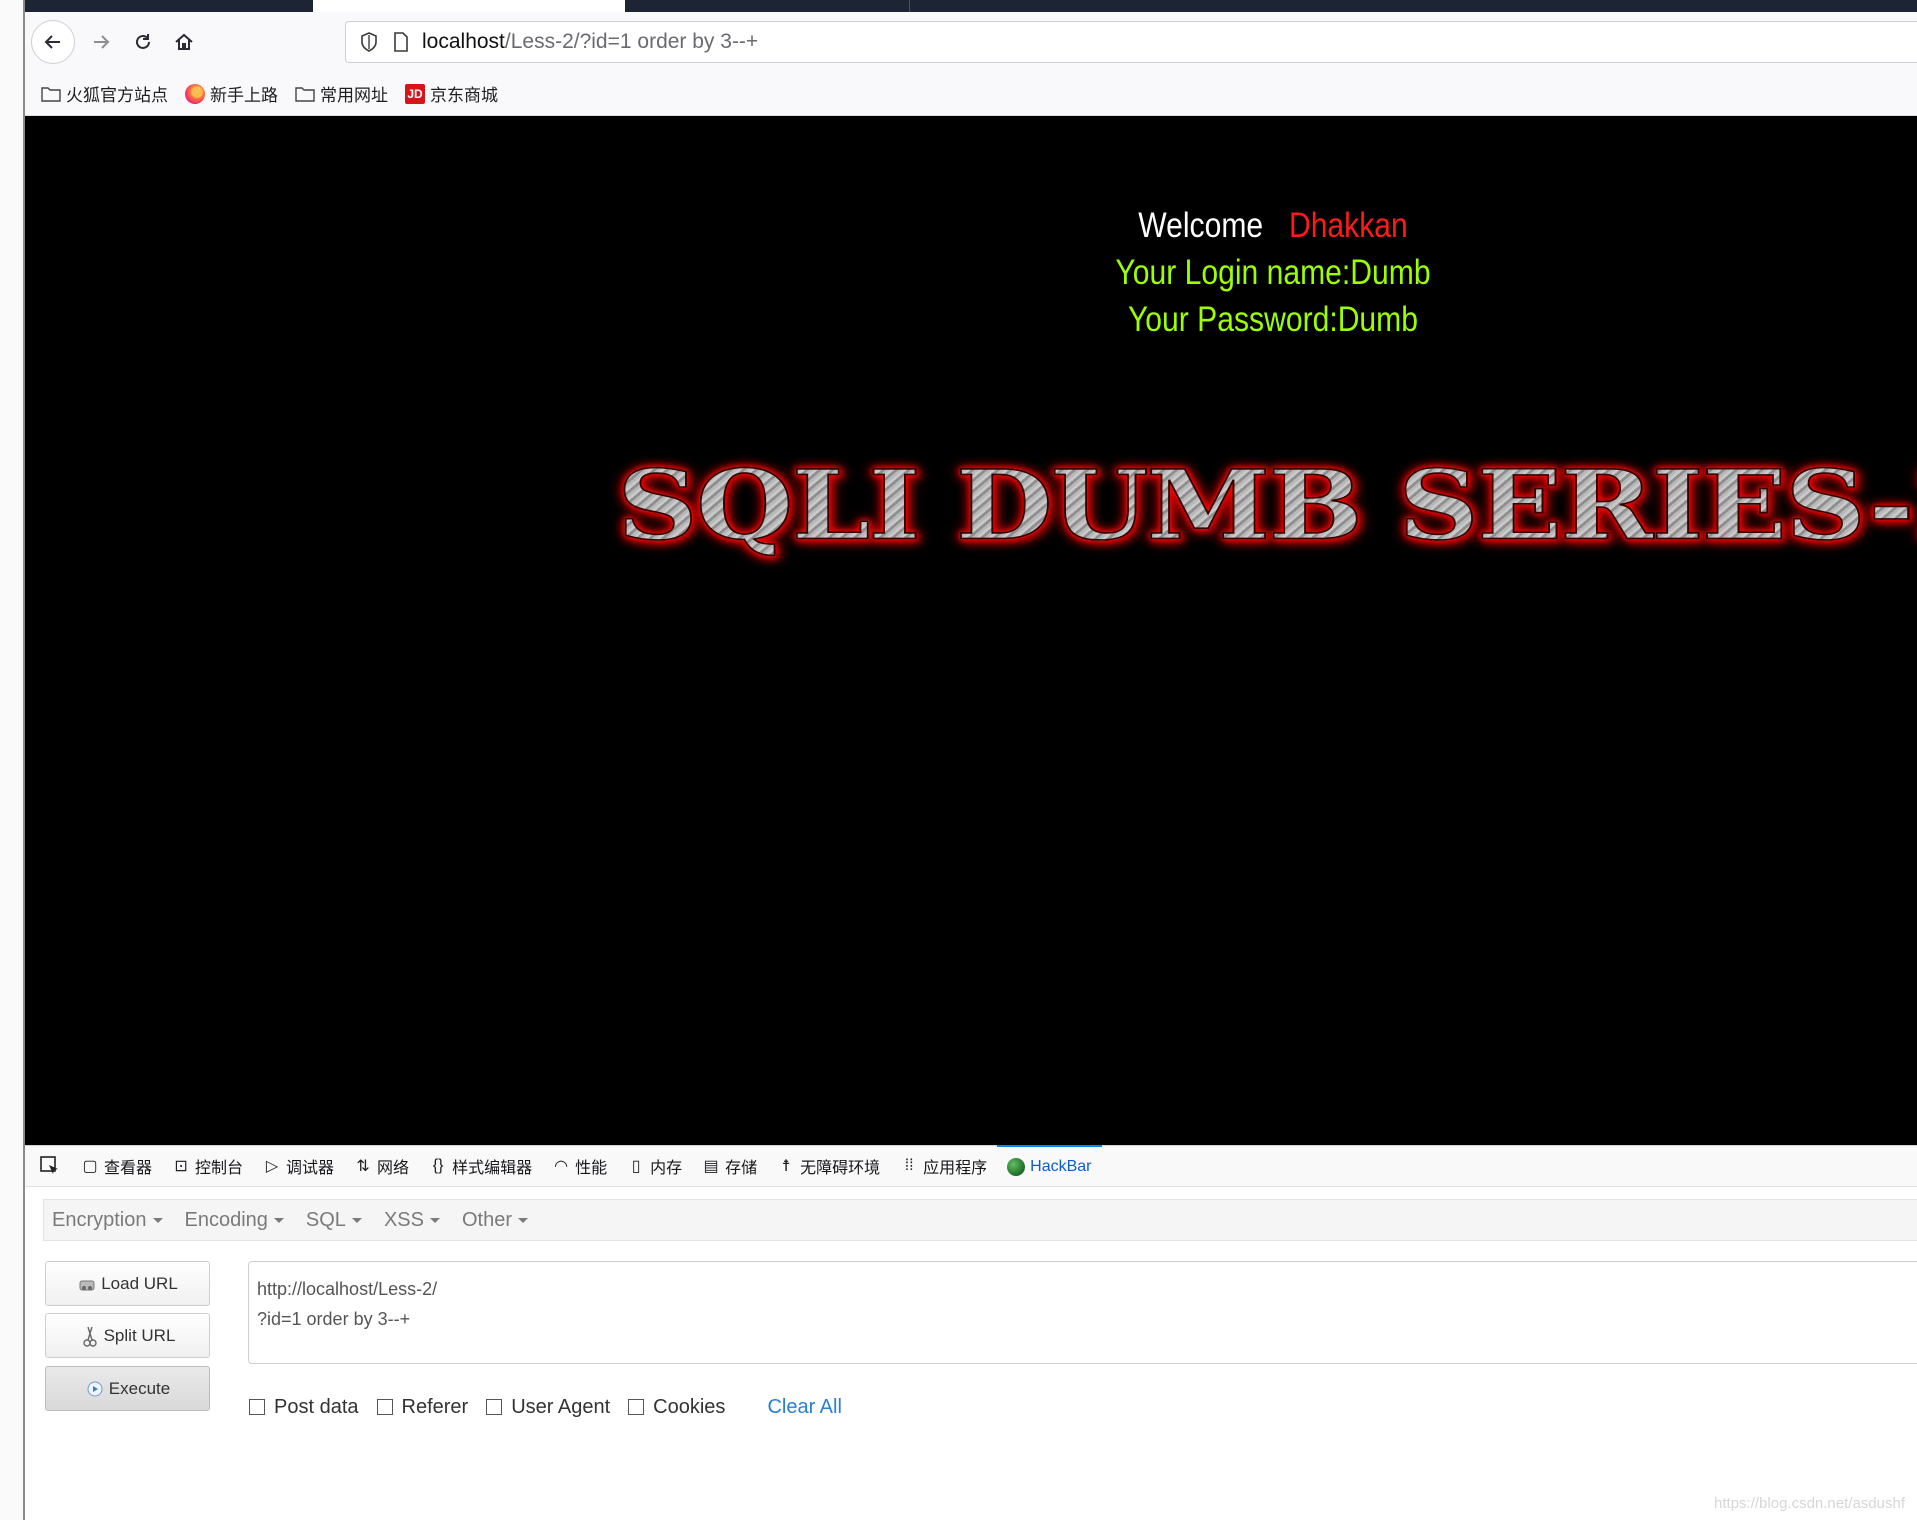 The width and height of the screenshot is (1917, 1520). I want to click on bookmark-item: JD 京东商城, so click(451, 93).